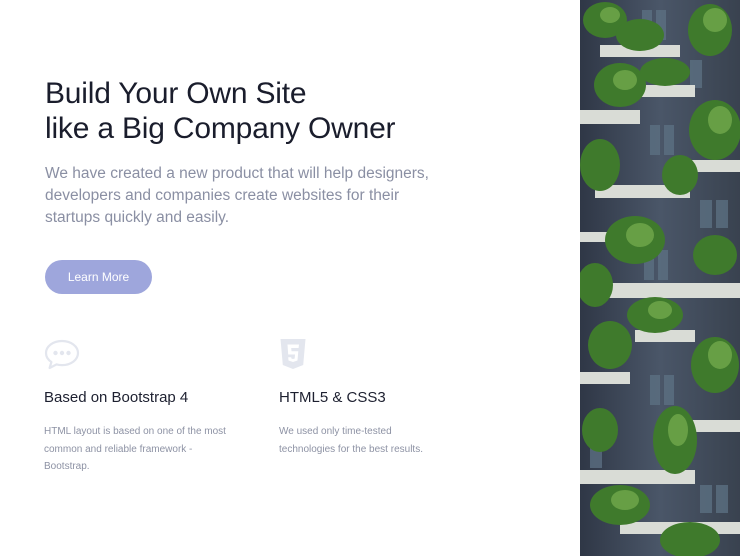 The image size is (740, 556). Describe the element at coordinates (62, 354) in the screenshot. I see `chat-bubble-icon` at that location.